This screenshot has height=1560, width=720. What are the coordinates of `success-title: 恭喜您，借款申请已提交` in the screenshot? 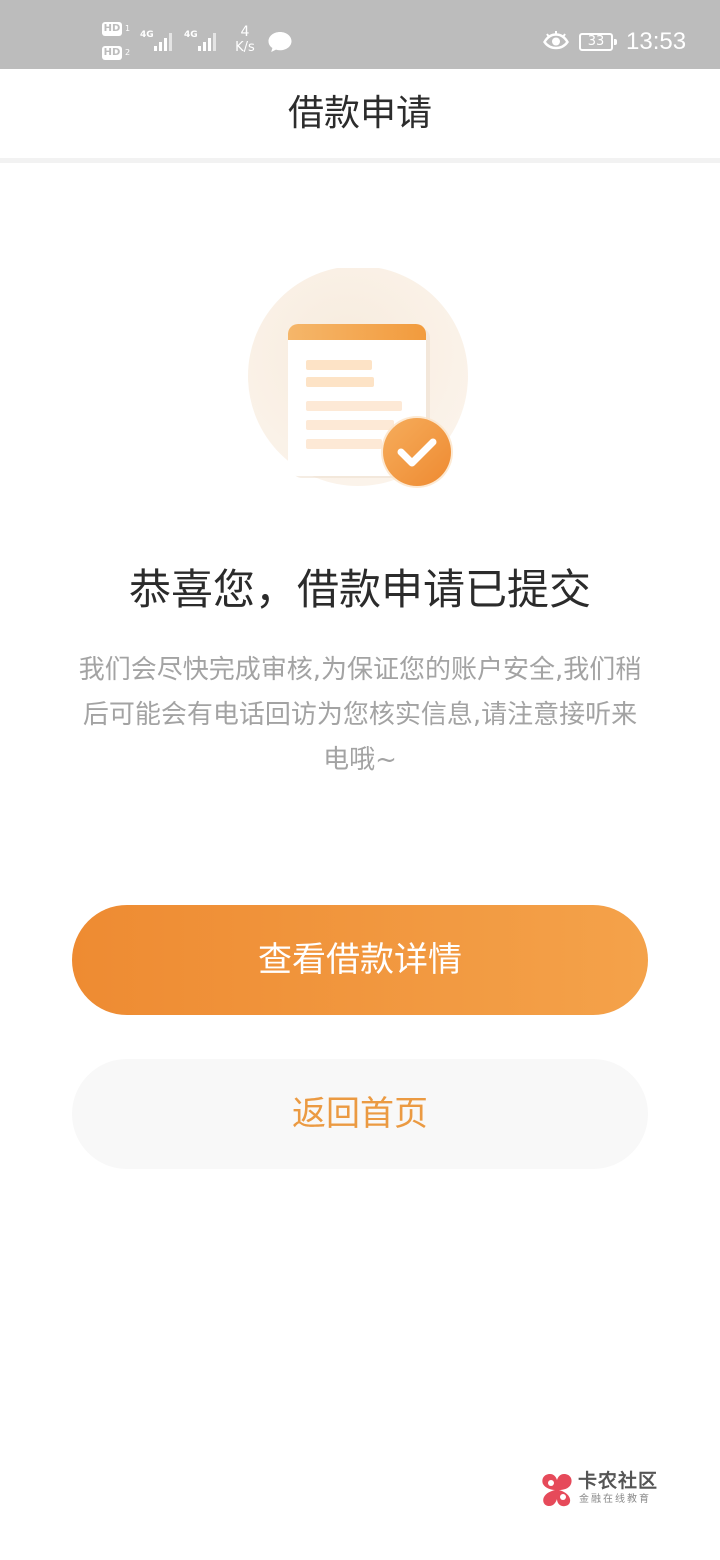 It's located at (359, 589).